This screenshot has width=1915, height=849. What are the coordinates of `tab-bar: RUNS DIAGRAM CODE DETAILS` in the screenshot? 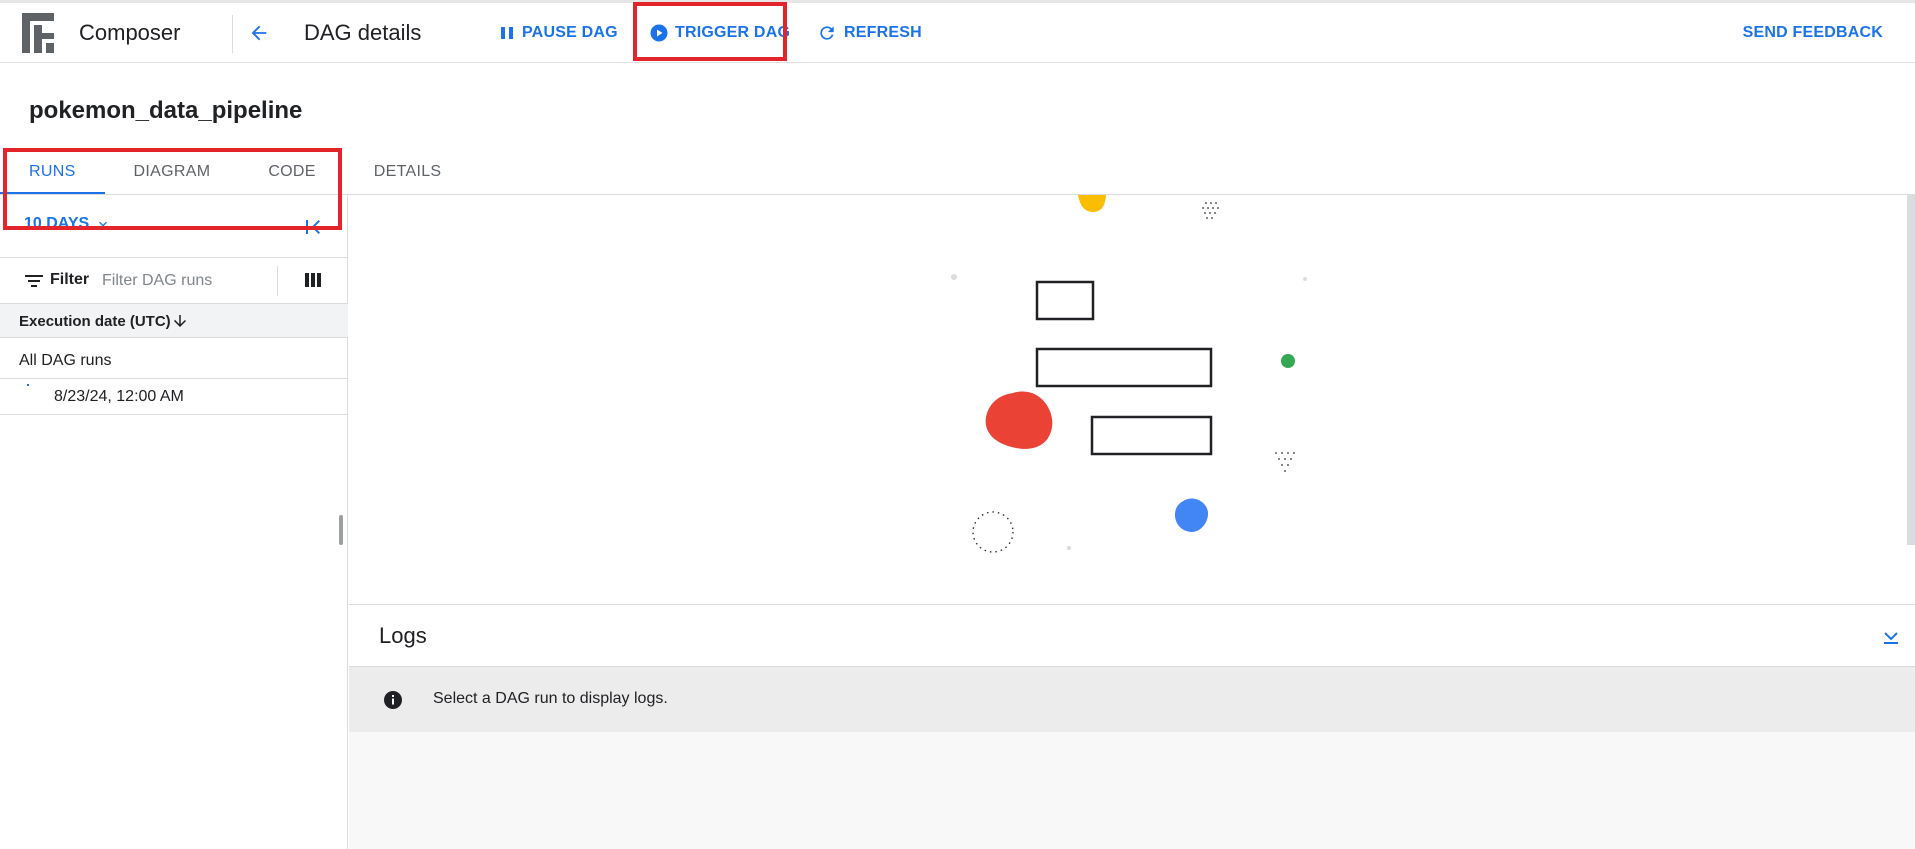 It's located at (235, 172).